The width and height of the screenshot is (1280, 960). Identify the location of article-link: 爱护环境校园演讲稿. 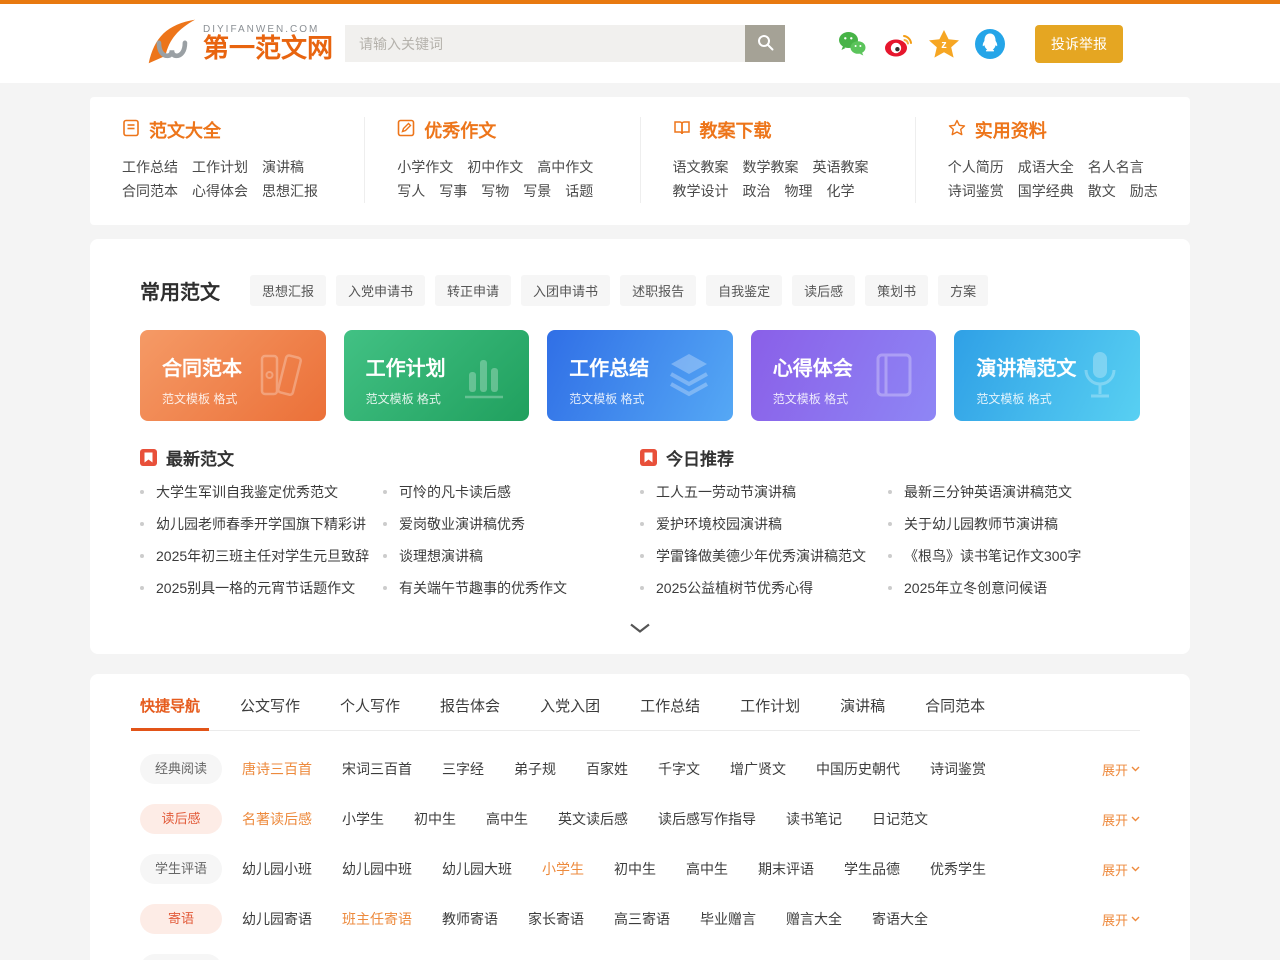
(764, 524).